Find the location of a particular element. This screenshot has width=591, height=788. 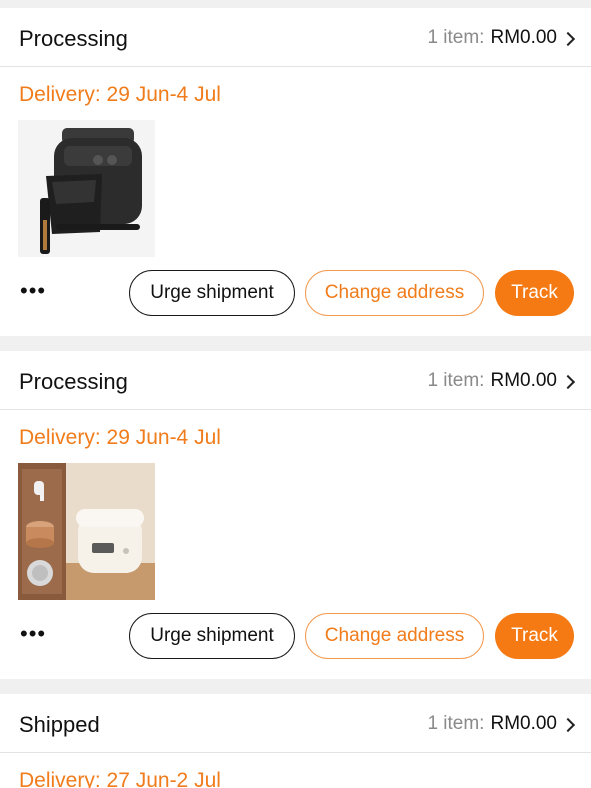

order-header: Shipped 1 item: RM0.00 is located at coordinates (295, 723).